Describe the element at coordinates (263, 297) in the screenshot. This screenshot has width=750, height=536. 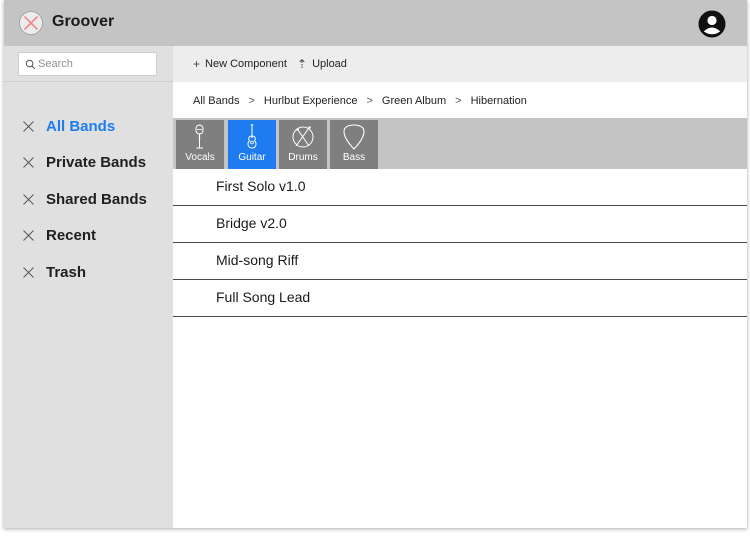
I see `list-item-label: Full Song Lead` at that location.